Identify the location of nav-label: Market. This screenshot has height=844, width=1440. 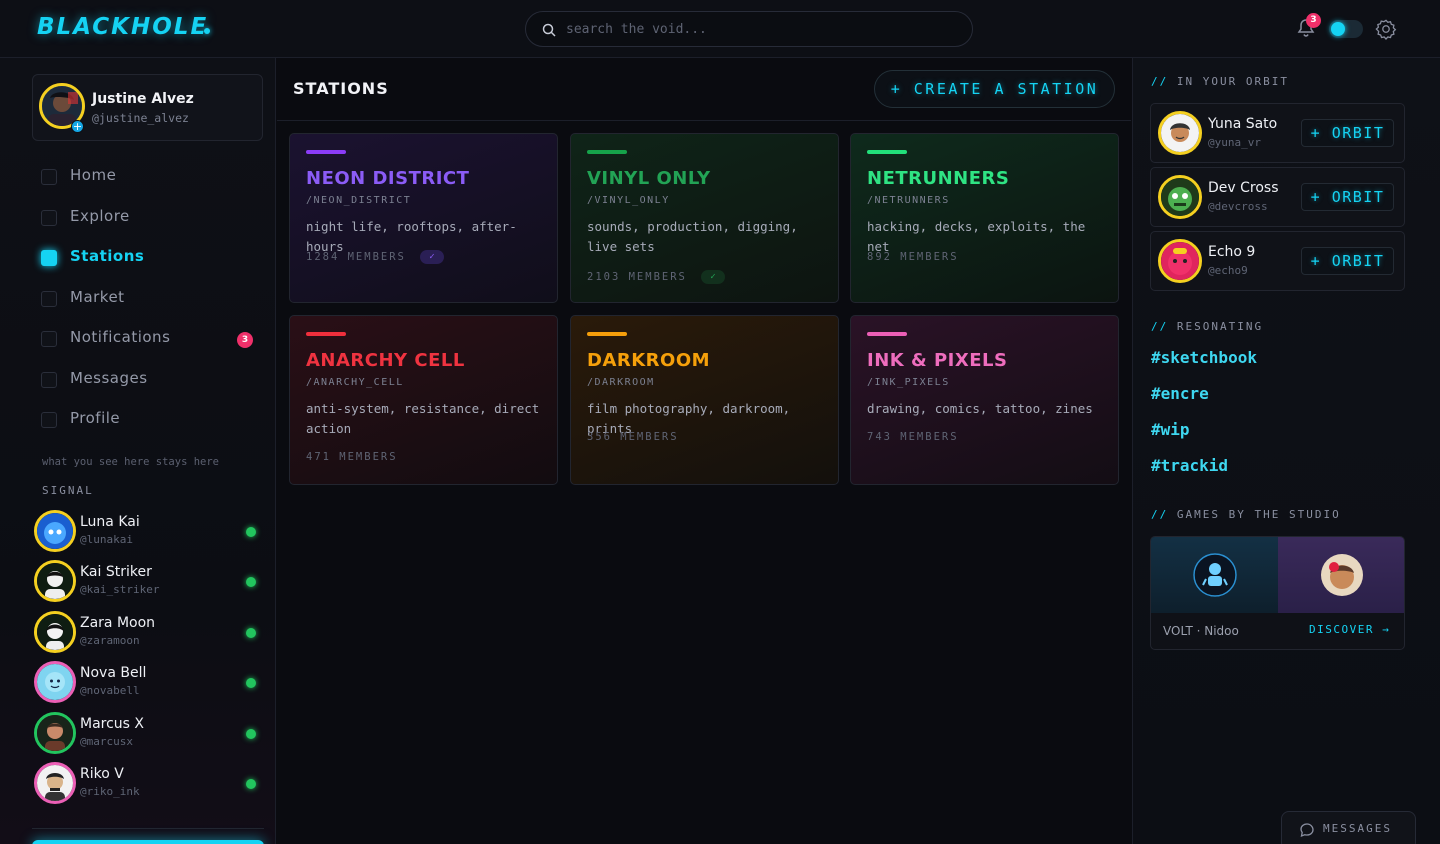
(97, 297).